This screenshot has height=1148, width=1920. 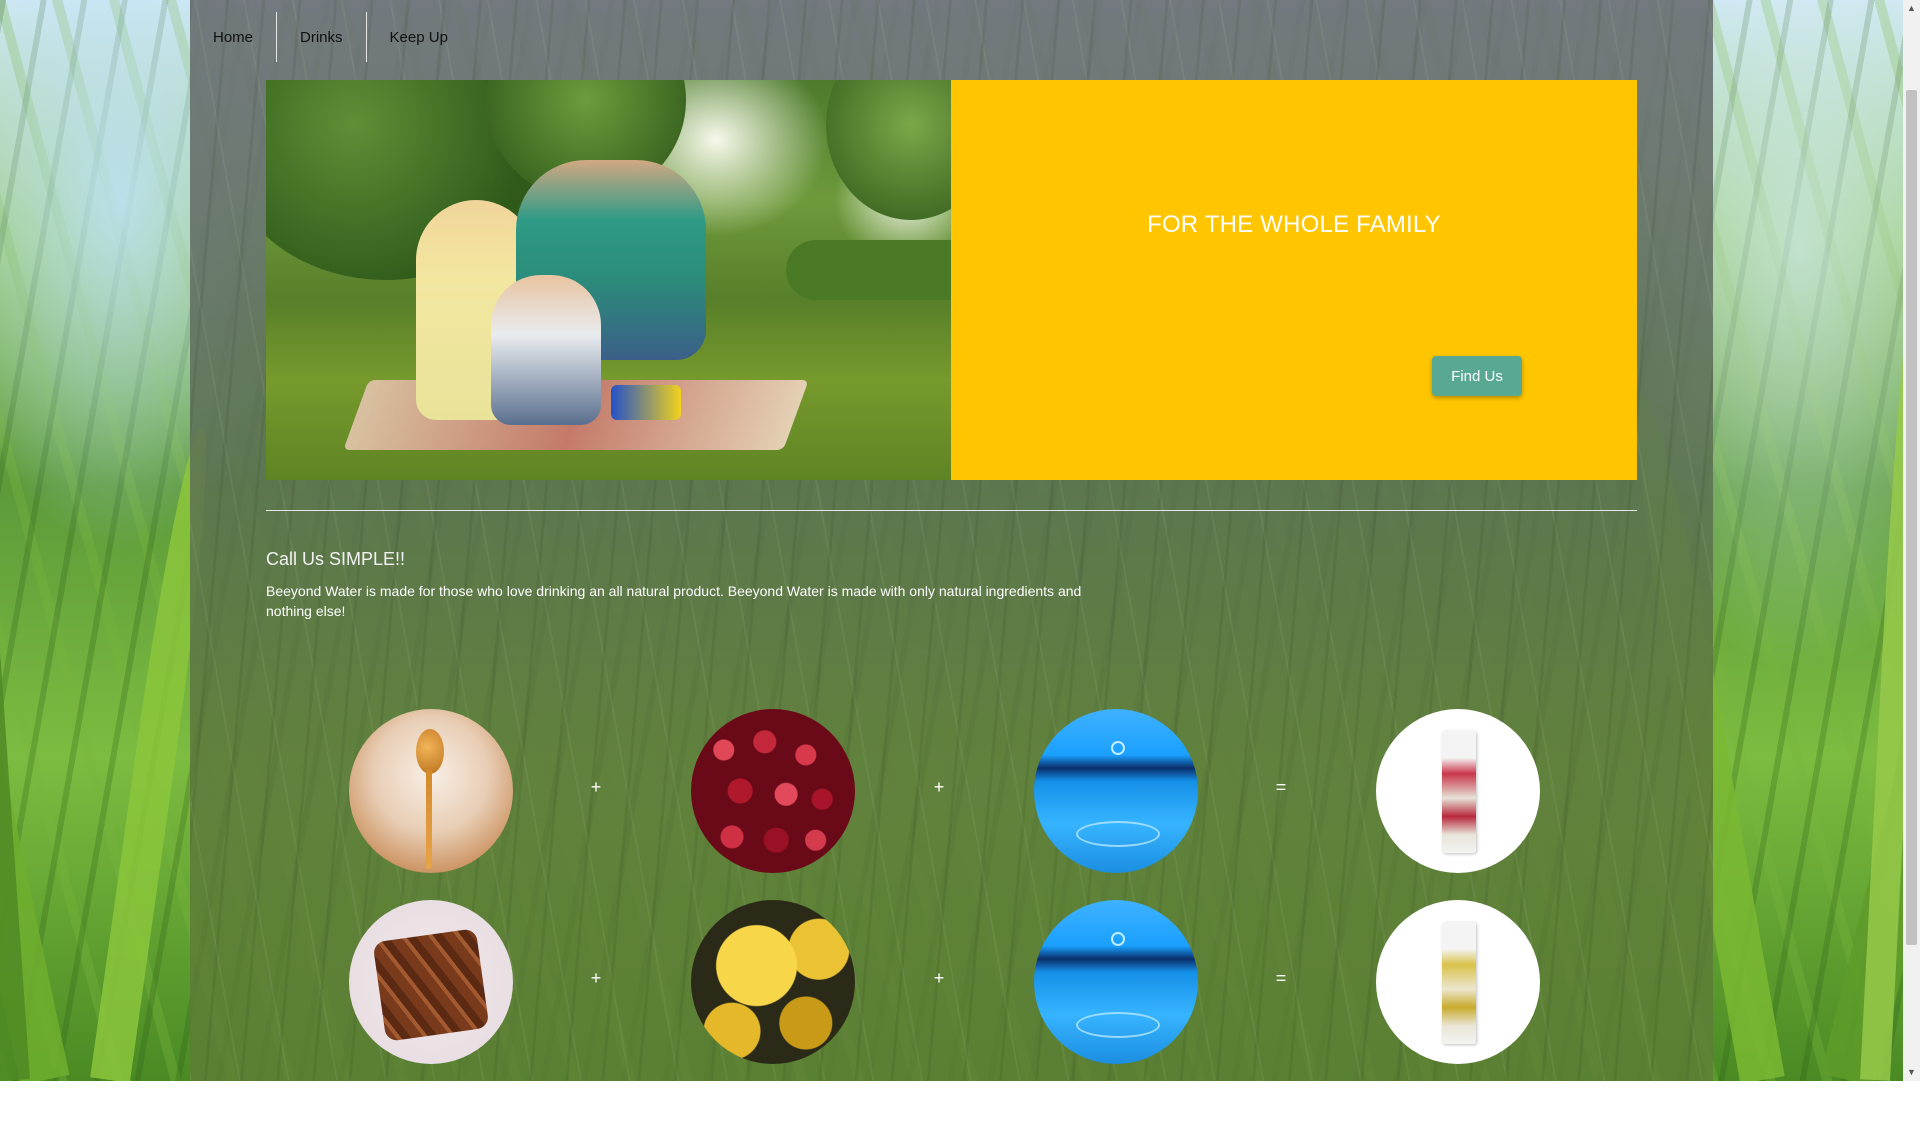 What do you see at coordinates (233, 37) in the screenshot?
I see `nav-home-link: Home` at bounding box center [233, 37].